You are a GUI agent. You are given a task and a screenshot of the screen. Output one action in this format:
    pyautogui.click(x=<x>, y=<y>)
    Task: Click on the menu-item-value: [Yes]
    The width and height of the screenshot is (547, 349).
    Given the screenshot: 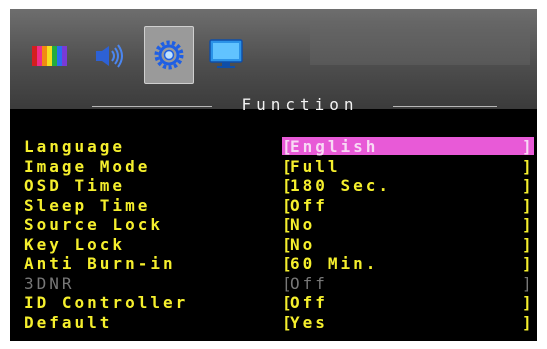 What is the action you would take?
    pyautogui.click(x=408, y=322)
    